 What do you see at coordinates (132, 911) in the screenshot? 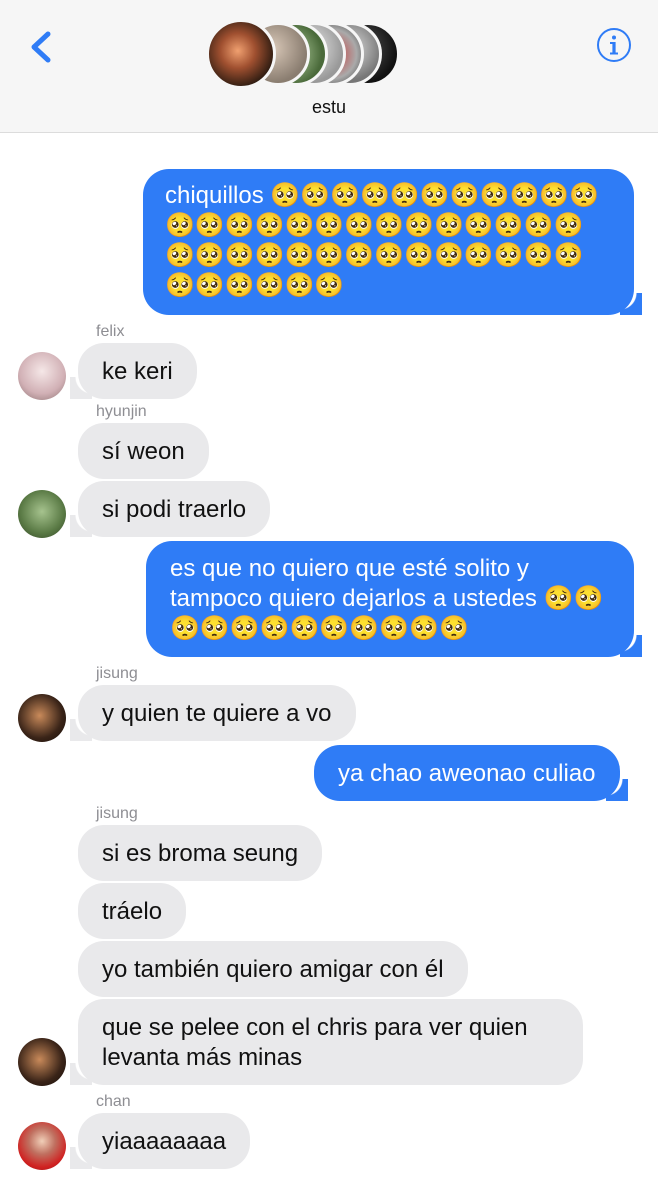
I see `message-bubble-incoming: tráelo` at bounding box center [132, 911].